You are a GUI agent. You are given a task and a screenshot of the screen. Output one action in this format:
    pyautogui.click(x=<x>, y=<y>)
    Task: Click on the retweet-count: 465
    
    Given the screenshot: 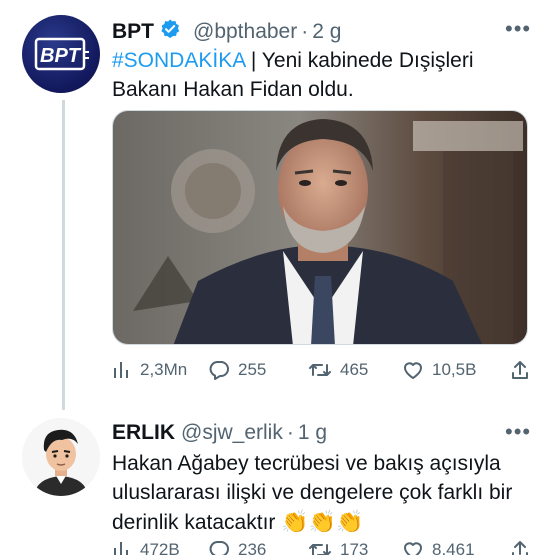 What is the action you would take?
    pyautogui.click(x=354, y=369)
    